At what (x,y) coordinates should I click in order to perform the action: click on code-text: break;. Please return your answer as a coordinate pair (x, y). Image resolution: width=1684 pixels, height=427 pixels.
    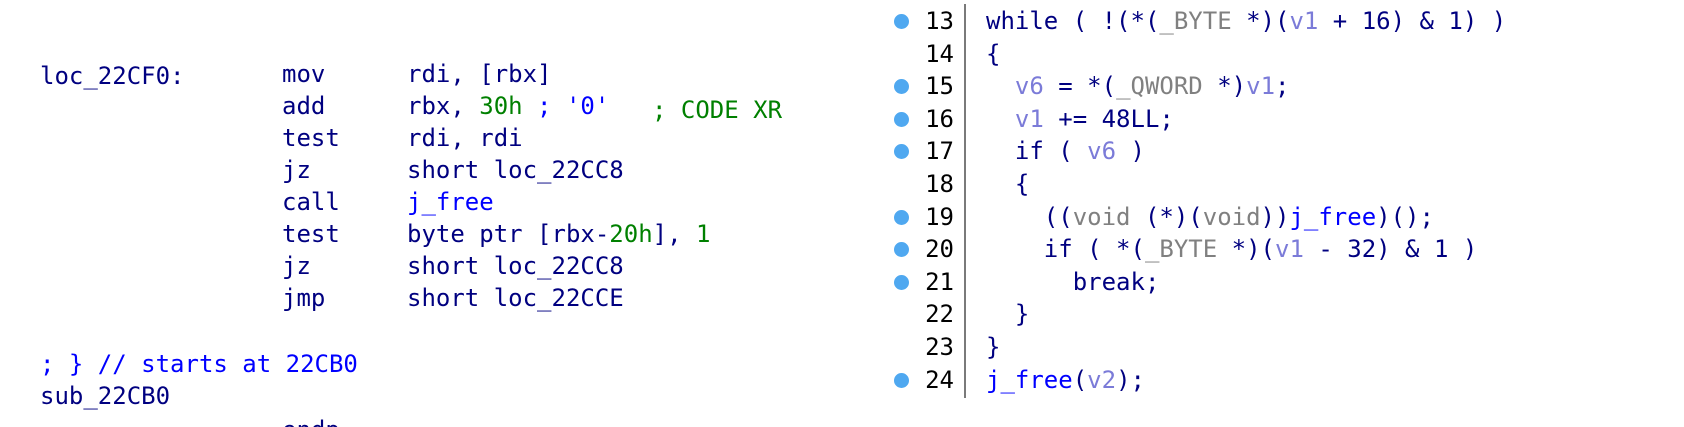
    Looking at the image, I should click on (1073, 282).